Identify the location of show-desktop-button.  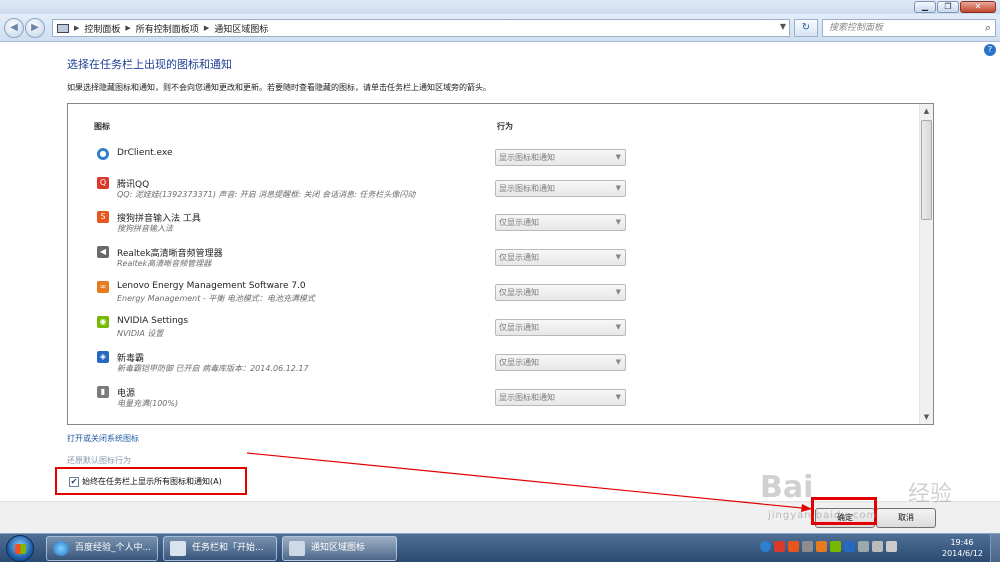
(995, 548).